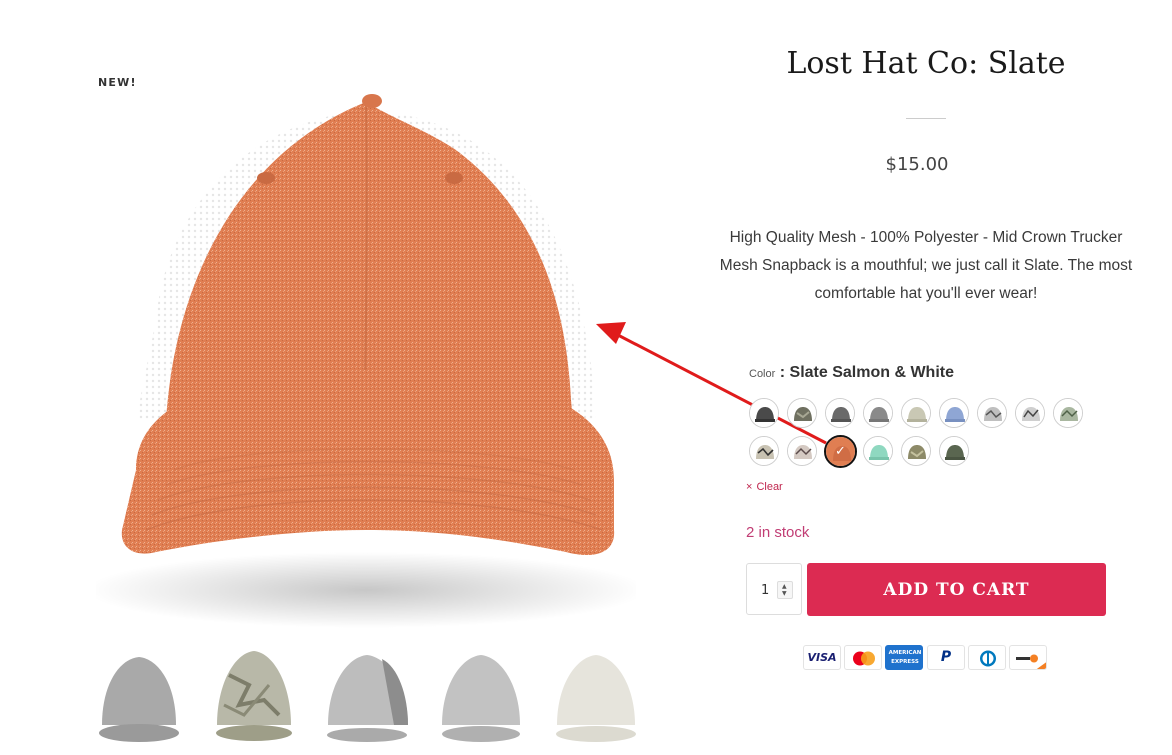 The height and width of the screenshot is (755, 1172). What do you see at coordinates (926, 63) in the screenshot?
I see `product-title: Lost Hat Co: Slate` at bounding box center [926, 63].